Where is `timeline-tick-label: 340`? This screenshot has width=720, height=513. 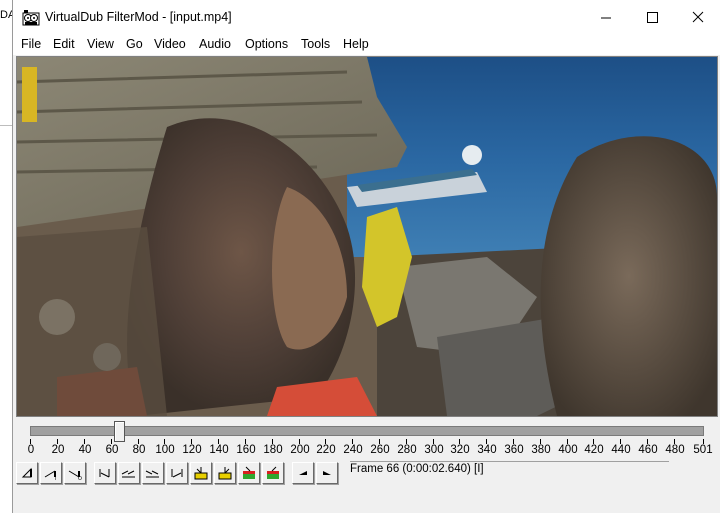
timeline-tick-label: 340 is located at coordinates (487, 450).